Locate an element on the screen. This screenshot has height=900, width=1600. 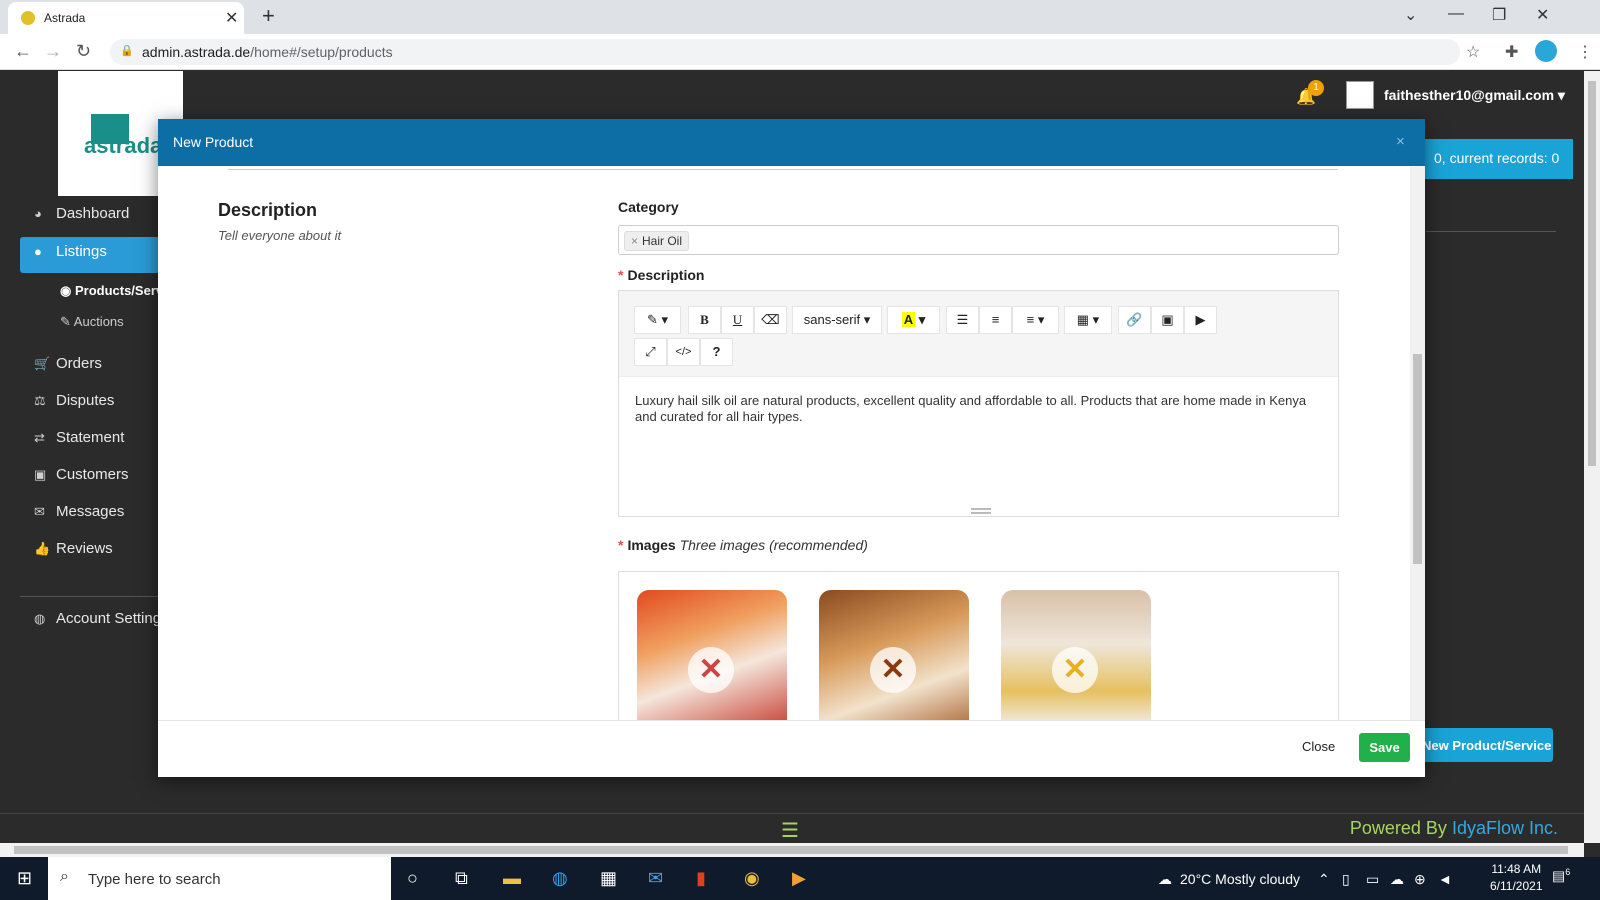
bookmark-star-icon: ☆ is located at coordinates (1473, 52).